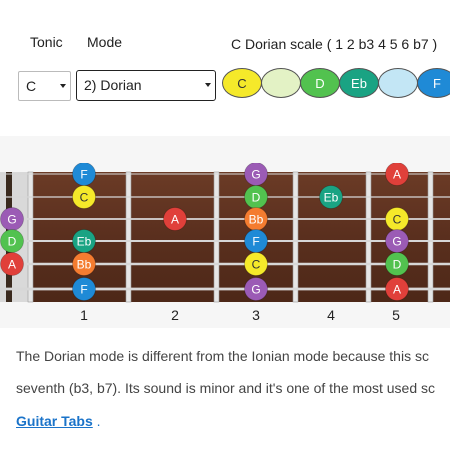  What do you see at coordinates (396, 315) in the screenshot?
I see `fret-number: 5` at bounding box center [396, 315].